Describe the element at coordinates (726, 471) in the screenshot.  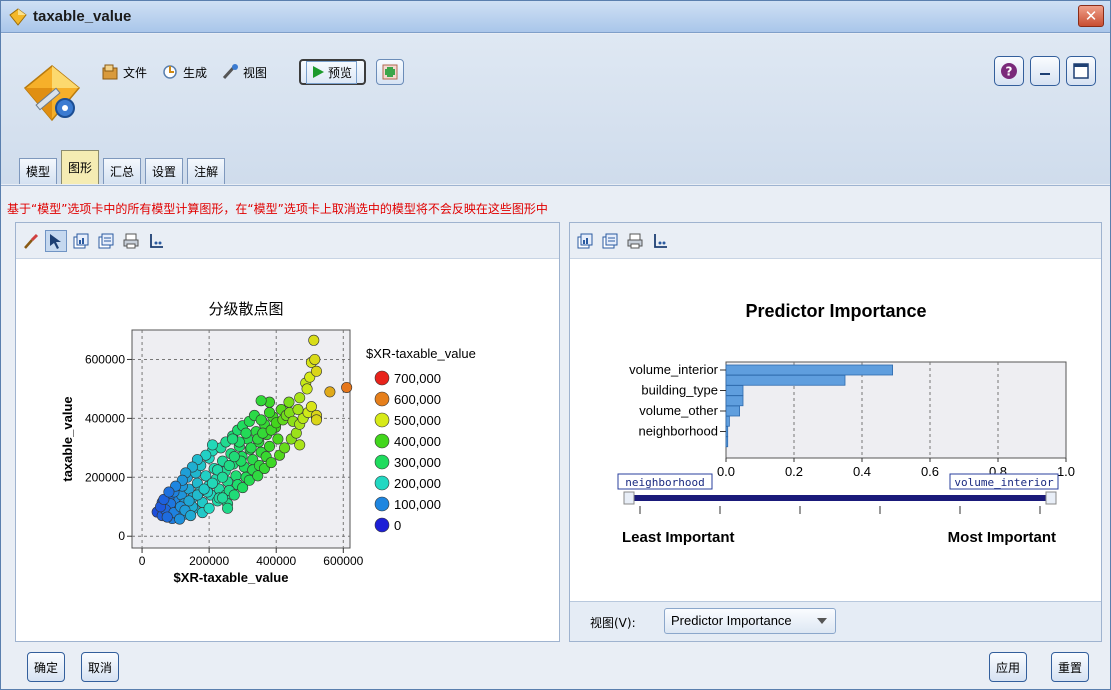
I see `x-tick-label: 0.0` at that location.